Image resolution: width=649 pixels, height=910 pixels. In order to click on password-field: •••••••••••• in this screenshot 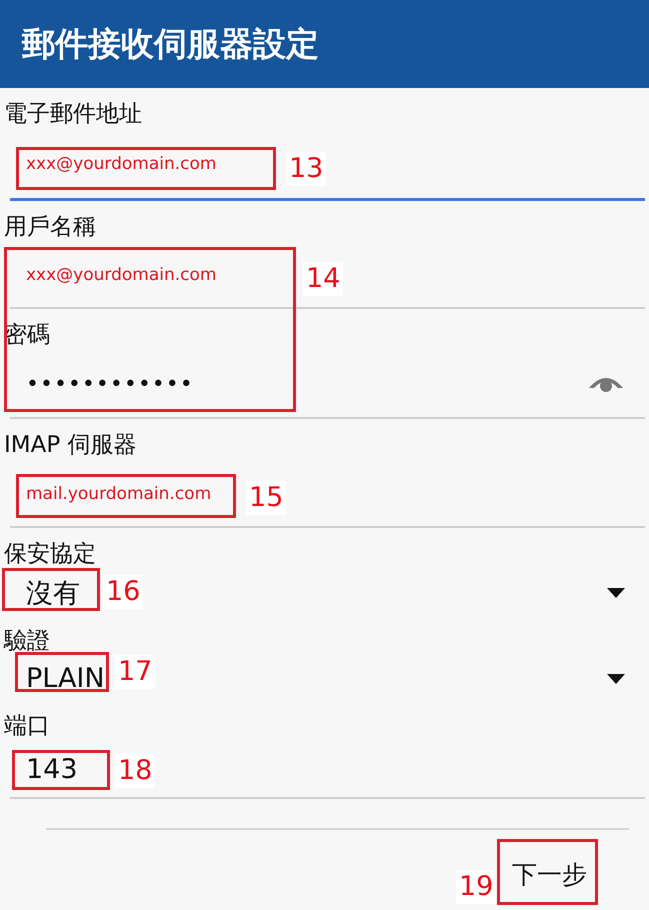, I will do `click(110, 384)`.